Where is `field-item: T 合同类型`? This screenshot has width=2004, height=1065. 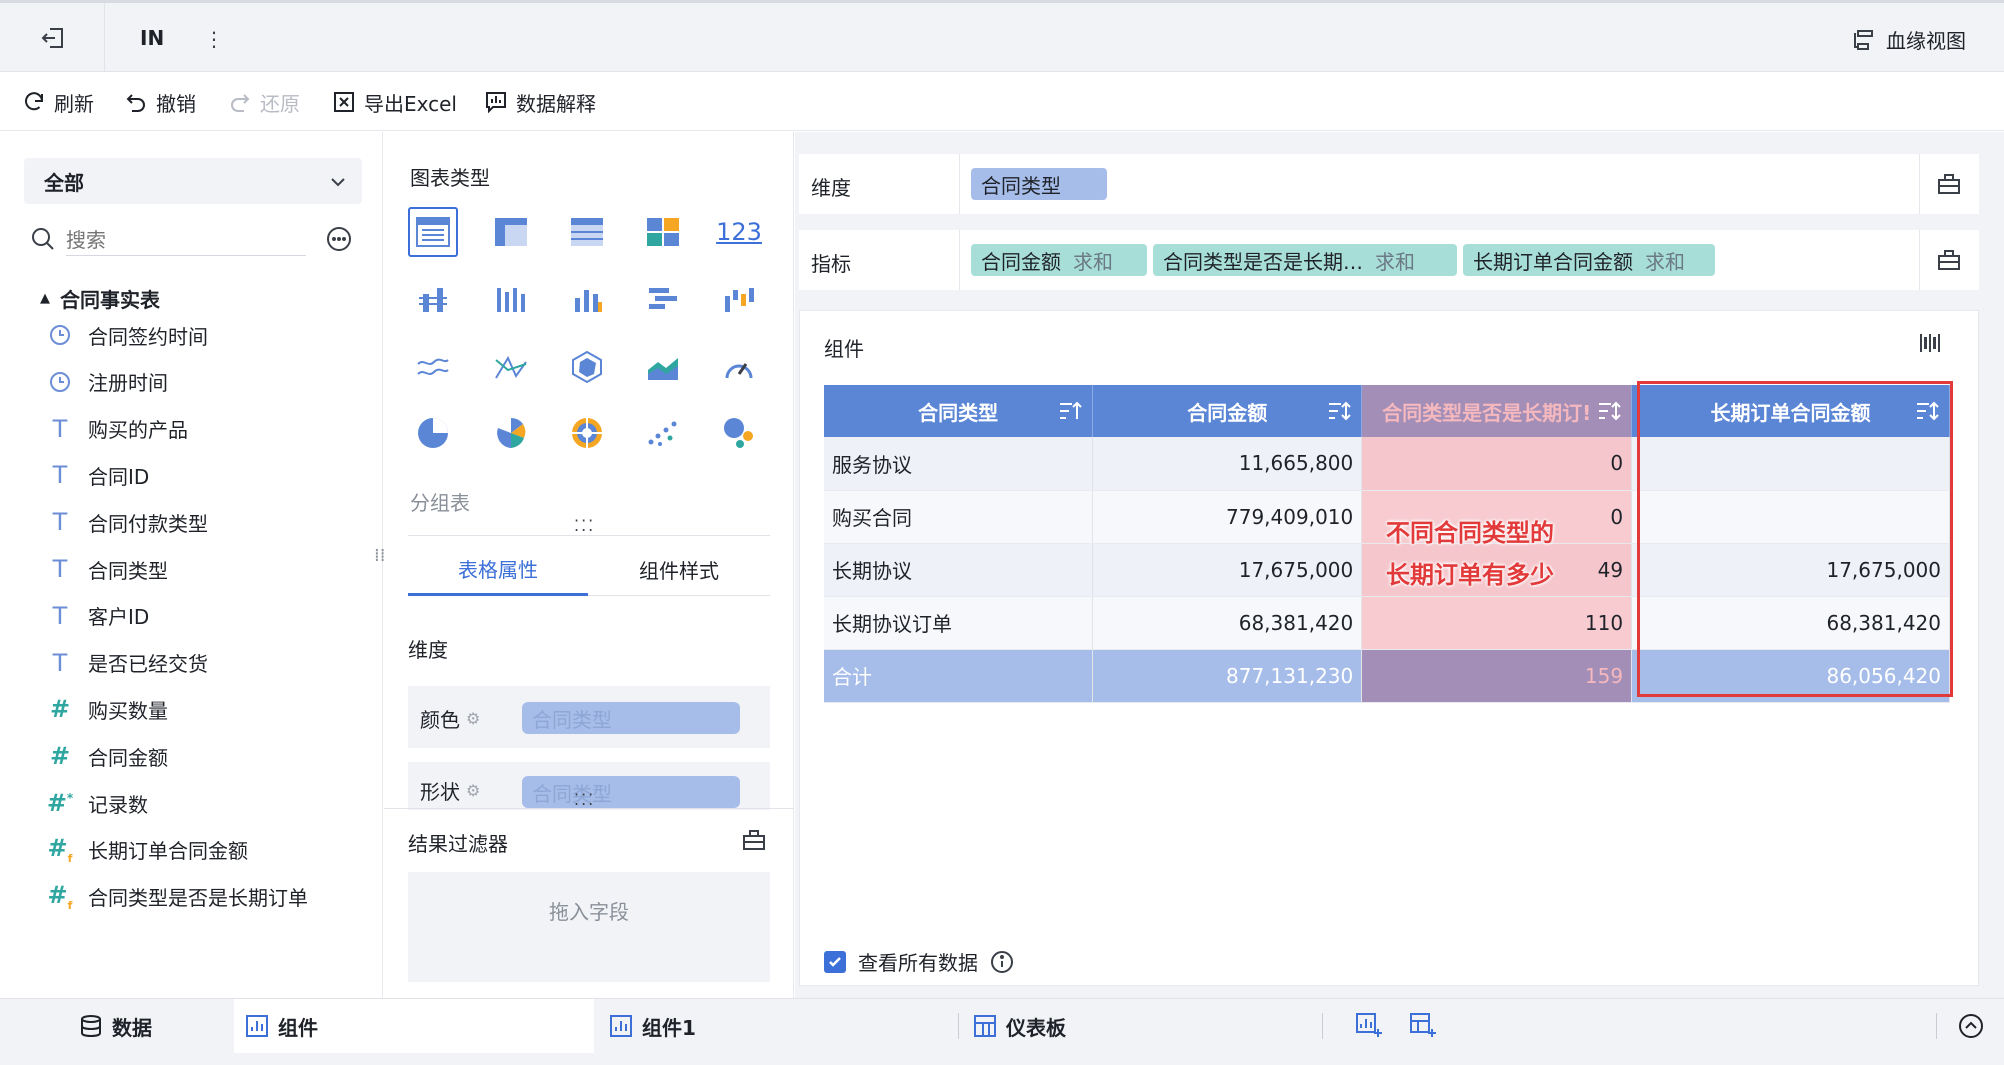 field-item: T 合同类型 is located at coordinates (108, 569).